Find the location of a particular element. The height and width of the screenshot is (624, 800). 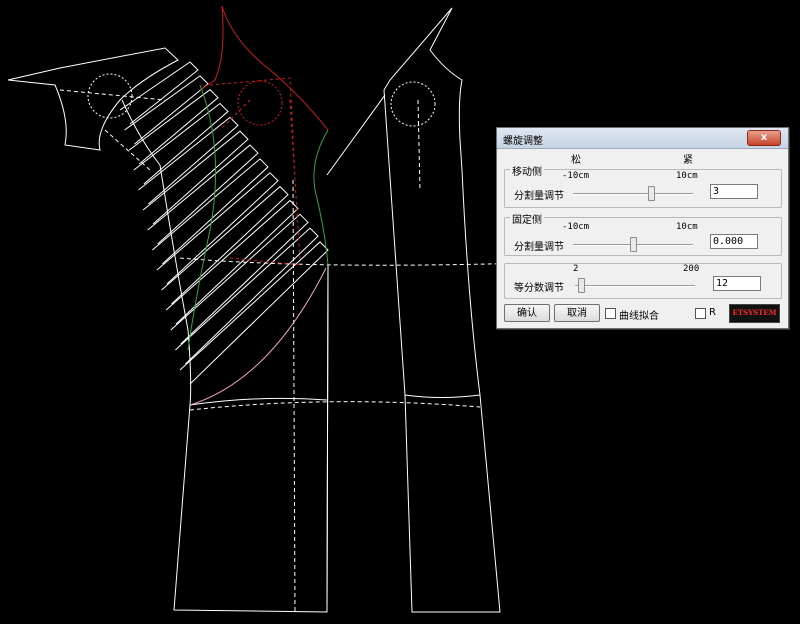

center-front-line is located at coordinates (327, 438).